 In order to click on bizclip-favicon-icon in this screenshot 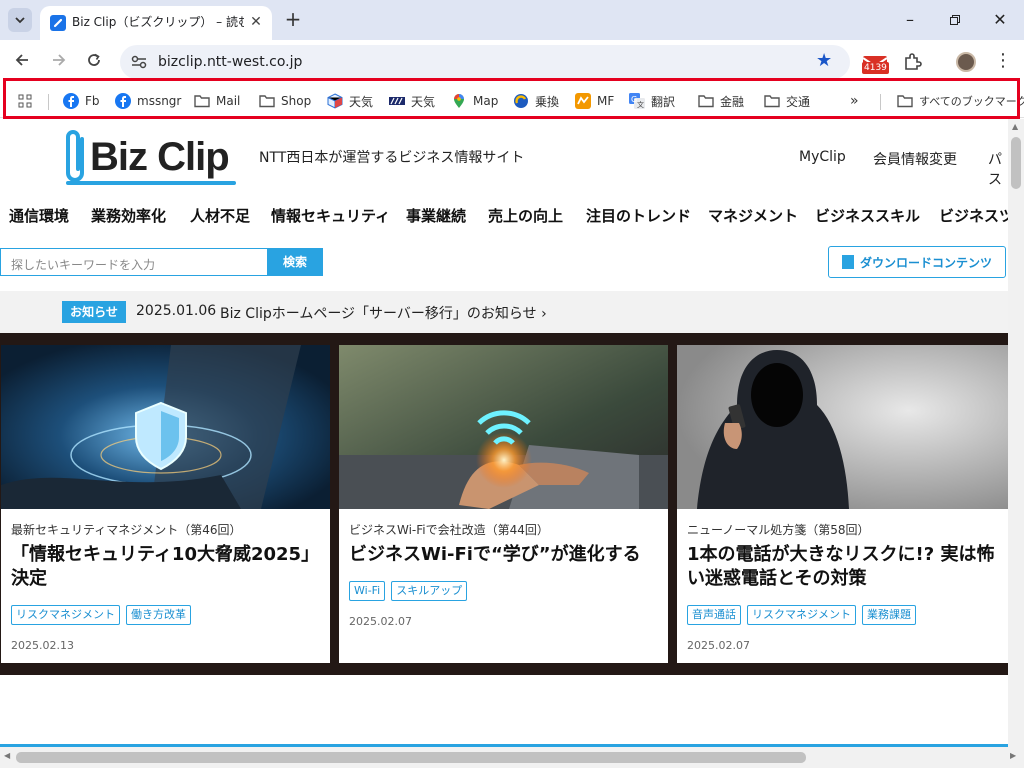, I will do `click(58, 23)`.